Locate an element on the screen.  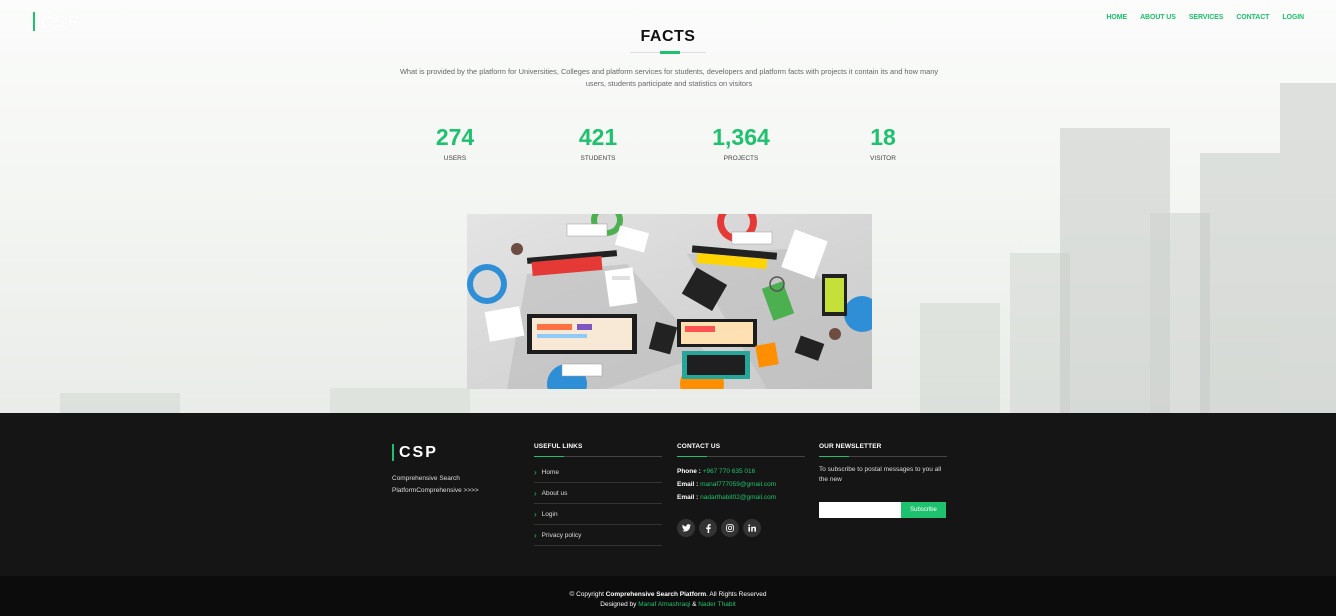
designed-by-label: Designed by is located at coordinates (618, 604).